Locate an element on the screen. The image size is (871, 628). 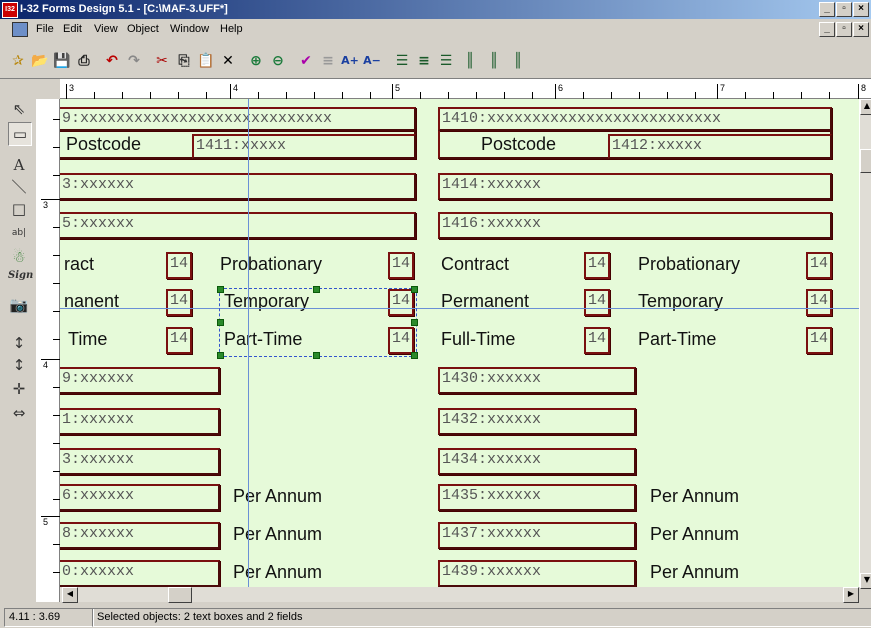
form-field: 9:xxxxxxxxxxxxxxxxxxxxxxxxxxxx is located at coordinates (238, 119).